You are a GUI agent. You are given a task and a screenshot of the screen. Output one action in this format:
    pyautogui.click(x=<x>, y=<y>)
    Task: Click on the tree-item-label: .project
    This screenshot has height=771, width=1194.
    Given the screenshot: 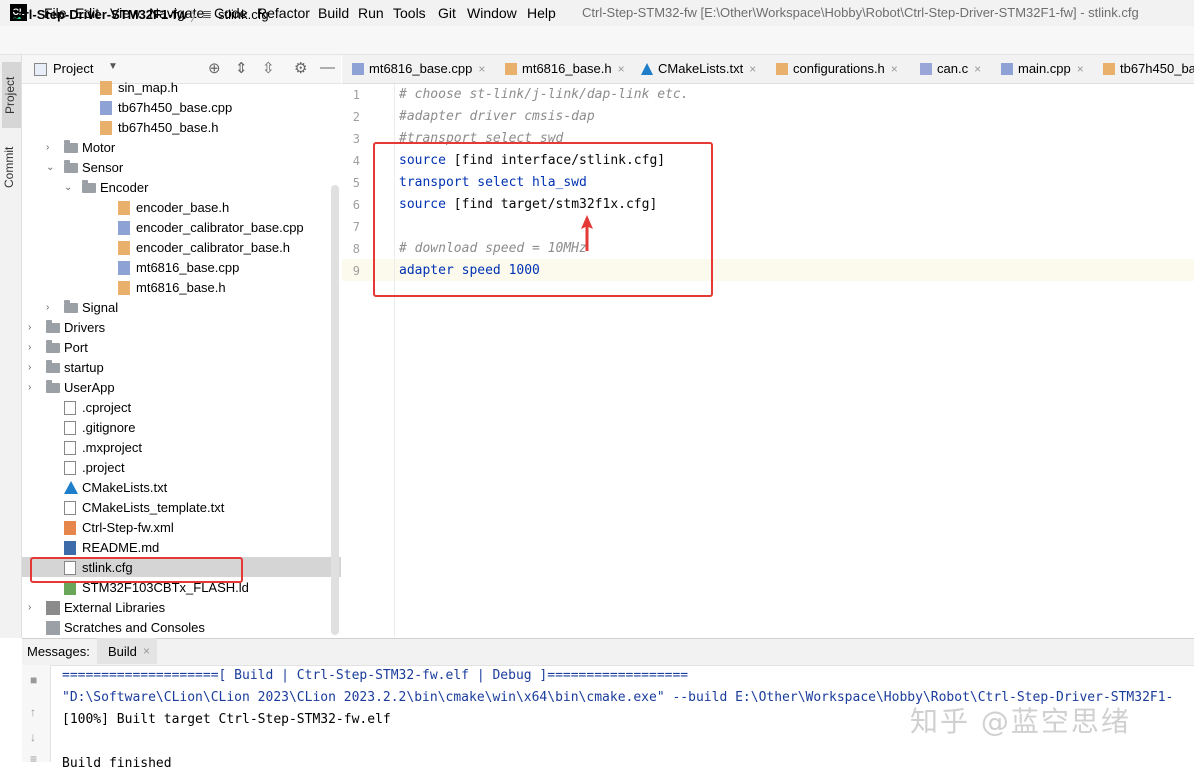 What is the action you would take?
    pyautogui.click(x=103, y=467)
    